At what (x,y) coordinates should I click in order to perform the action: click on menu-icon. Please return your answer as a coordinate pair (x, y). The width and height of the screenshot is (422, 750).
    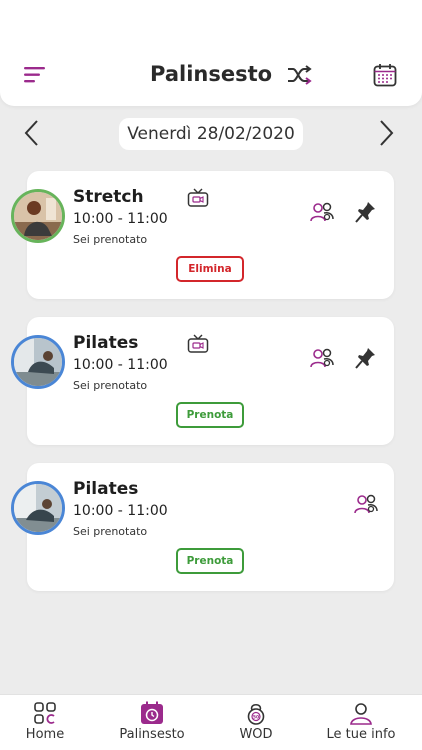
    Looking at the image, I should click on (34, 75).